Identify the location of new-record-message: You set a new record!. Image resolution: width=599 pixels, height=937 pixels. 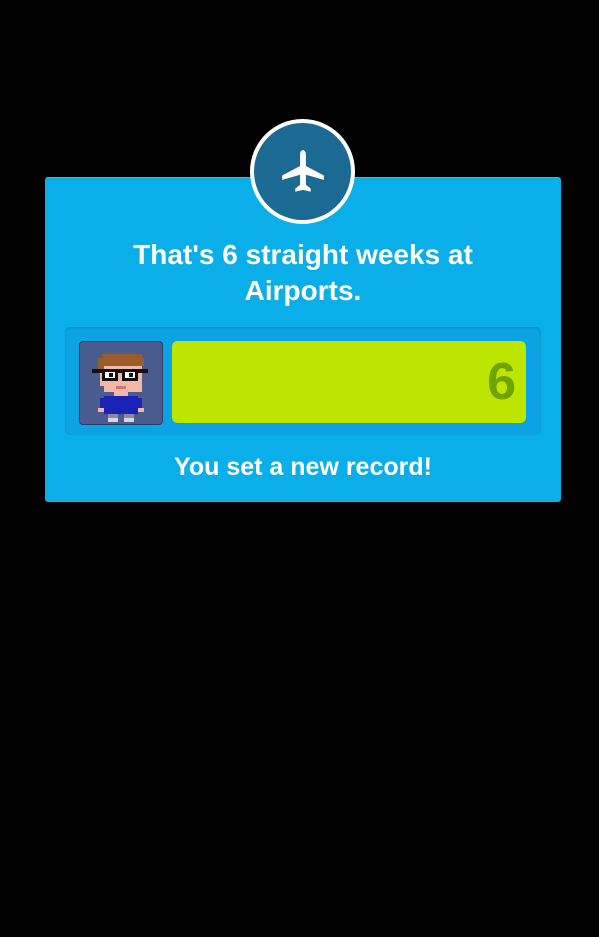
(303, 467).